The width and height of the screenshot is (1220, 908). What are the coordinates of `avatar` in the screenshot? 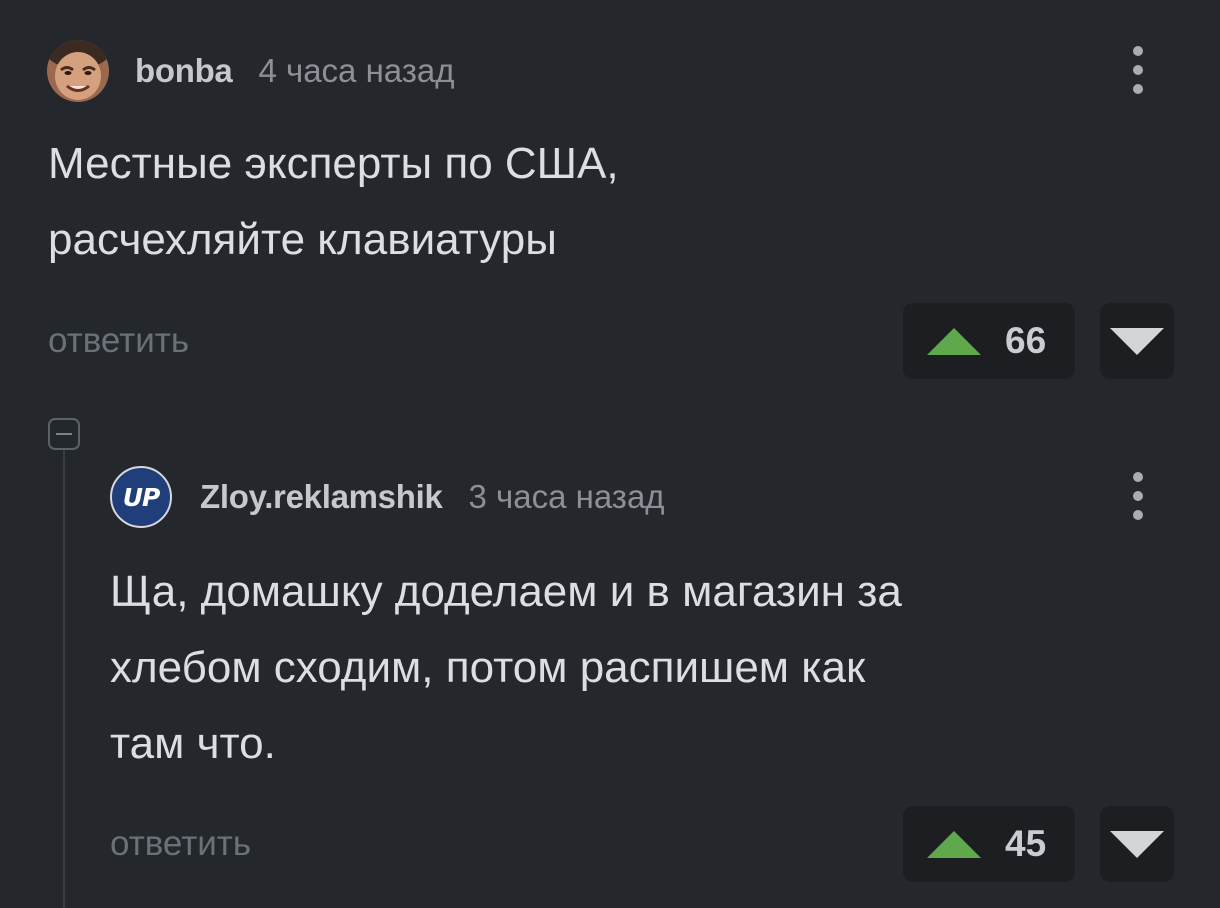 It's located at (78, 71).